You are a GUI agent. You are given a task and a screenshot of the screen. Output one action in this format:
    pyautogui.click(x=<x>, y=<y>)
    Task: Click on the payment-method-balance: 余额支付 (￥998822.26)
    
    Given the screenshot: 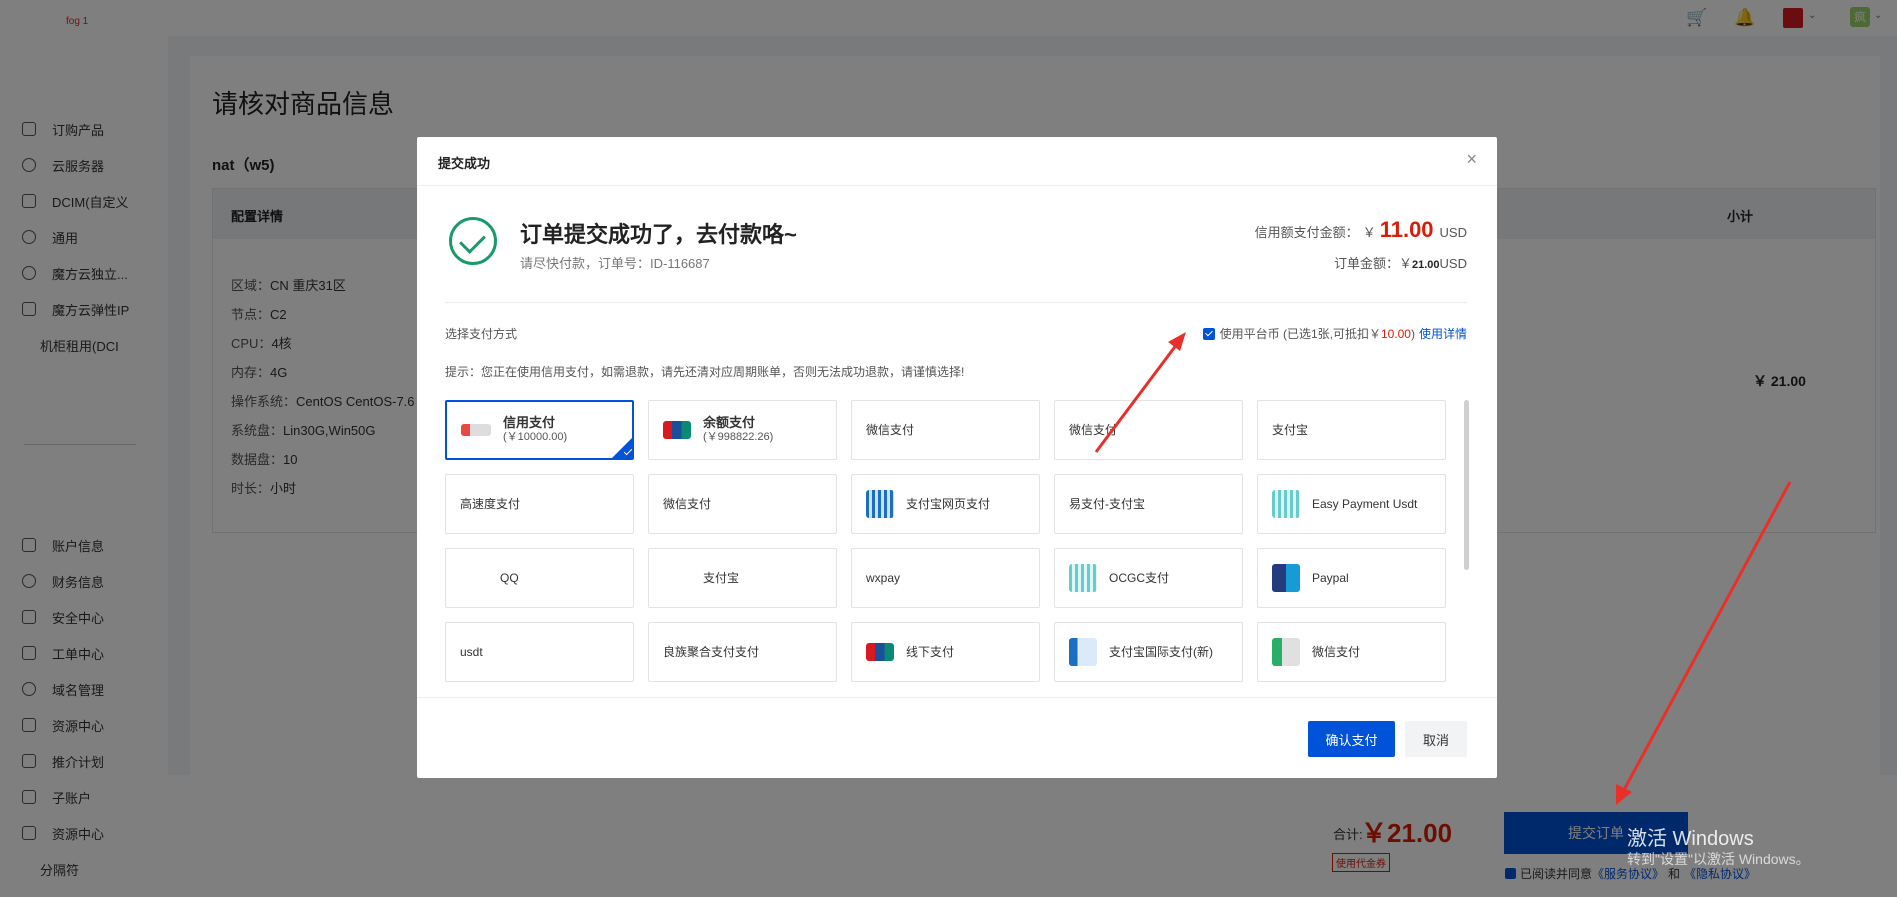 What is the action you would take?
    pyautogui.click(x=742, y=430)
    